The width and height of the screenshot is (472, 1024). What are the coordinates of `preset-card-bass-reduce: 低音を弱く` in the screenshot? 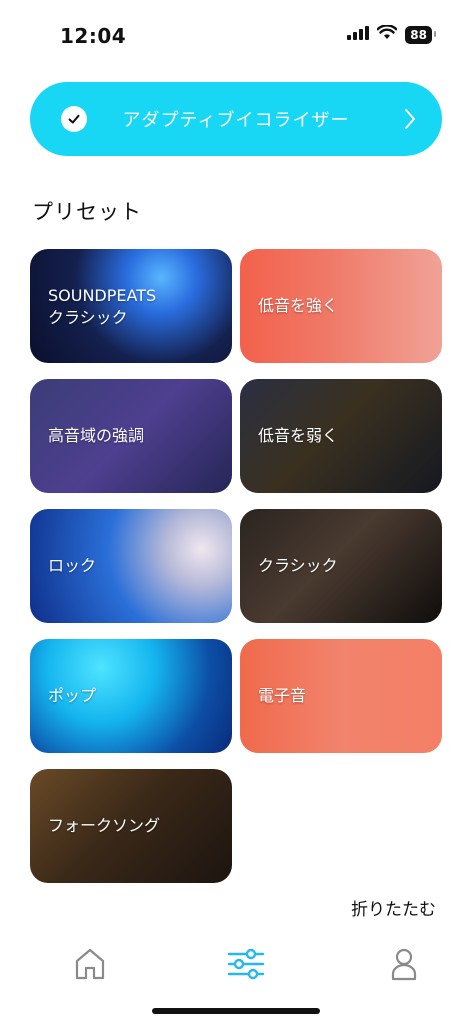 It's located at (341, 436).